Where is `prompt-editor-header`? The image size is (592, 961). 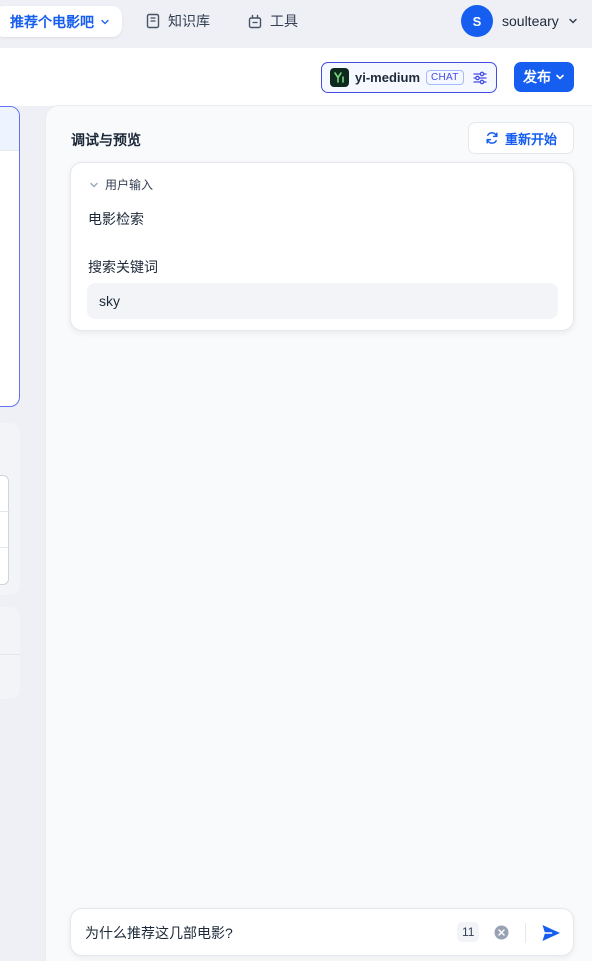 prompt-editor-header is located at coordinates (9, 129).